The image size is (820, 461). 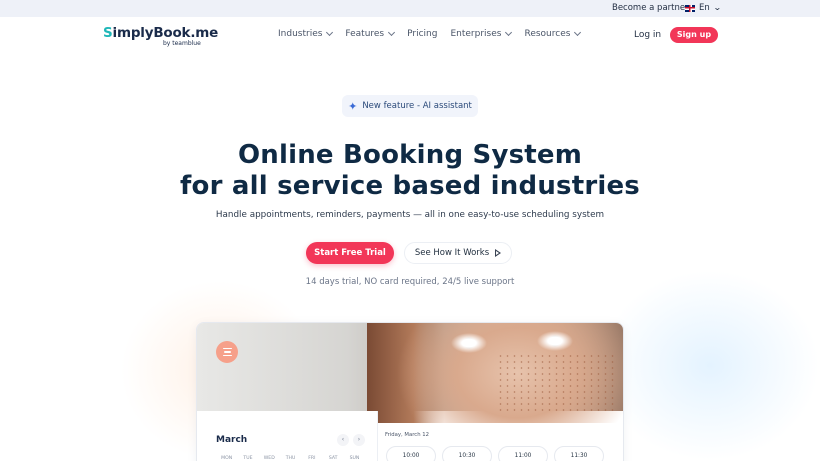 I want to click on language-selector: En ⌄, so click(x=703, y=8).